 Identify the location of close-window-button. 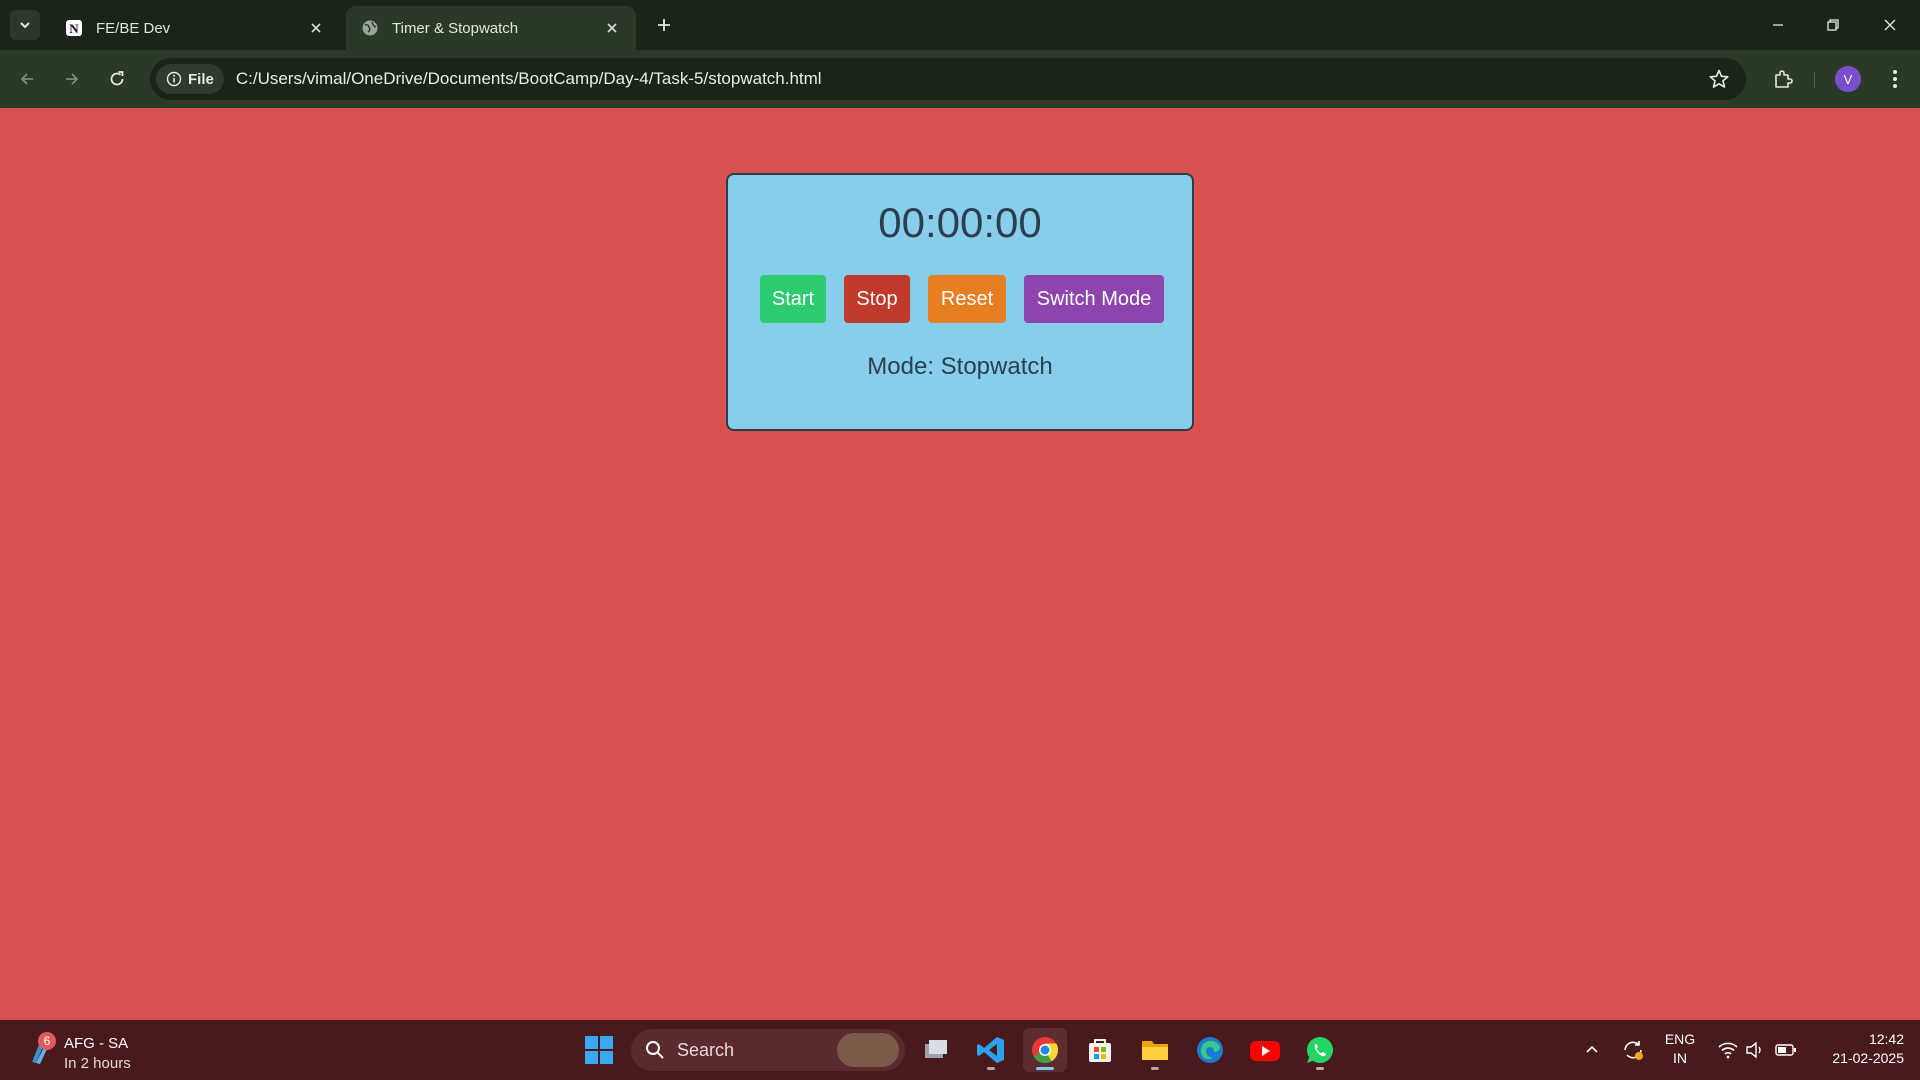
(1890, 25).